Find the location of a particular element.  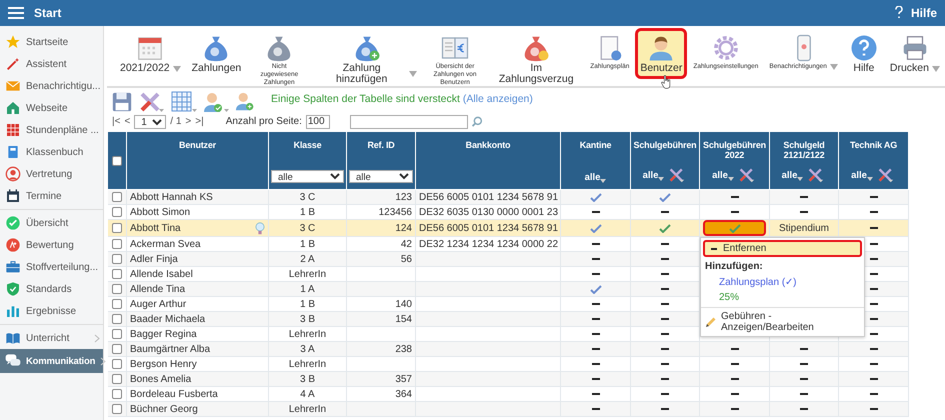

user-name: Auger Arthur is located at coordinates (158, 304).